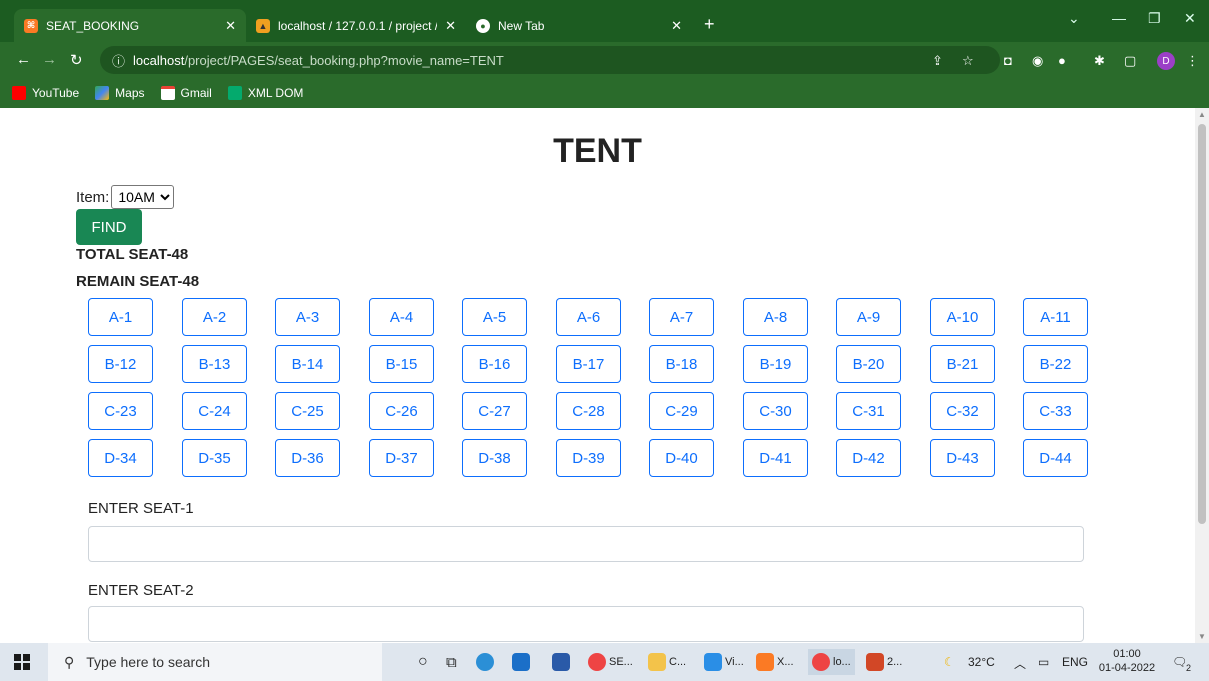  What do you see at coordinates (1055, 458) in the screenshot?
I see `seat-button: D-44` at bounding box center [1055, 458].